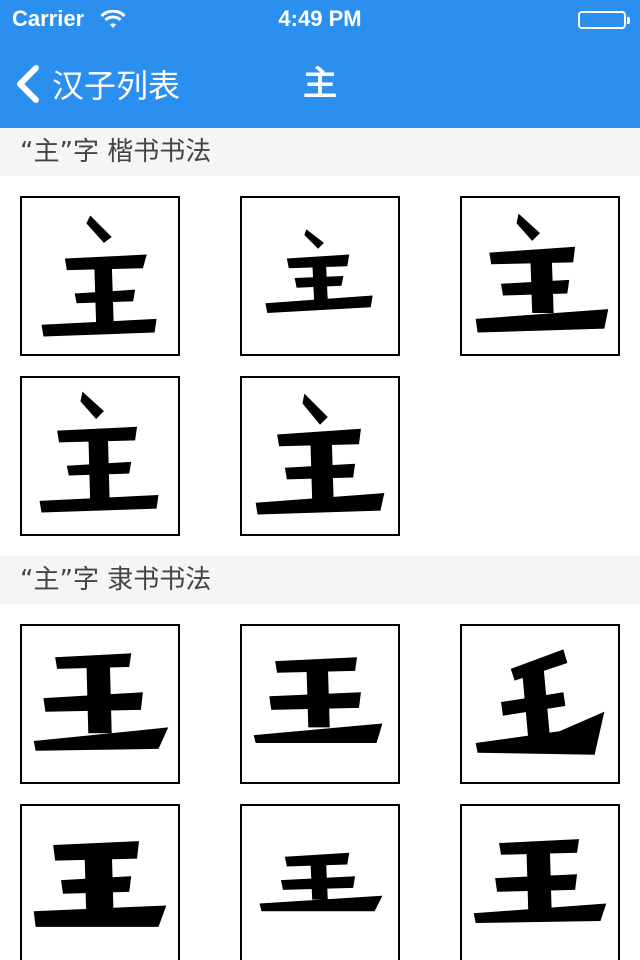 The height and width of the screenshot is (960, 640). I want to click on status-time: 4:49 PM, so click(320, 18).